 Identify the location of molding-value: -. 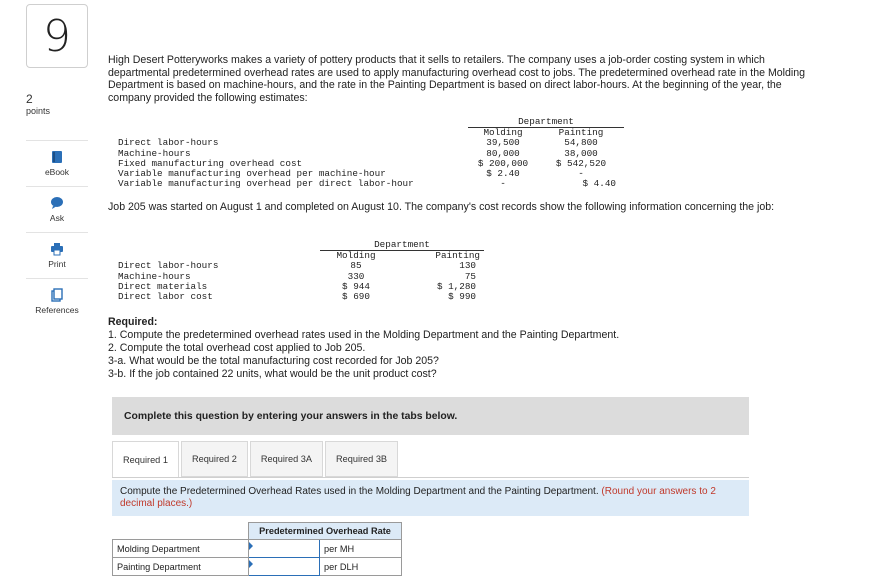
(503, 184).